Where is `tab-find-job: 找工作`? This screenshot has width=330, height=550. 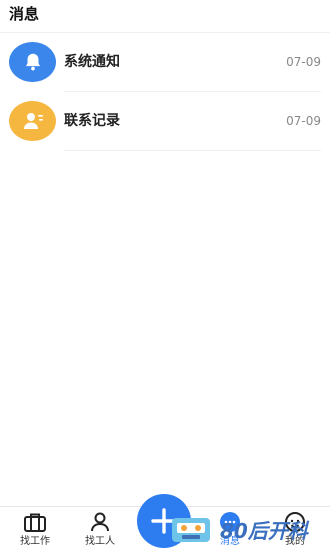
tab-find-job: 找工作 is located at coordinates (35, 530).